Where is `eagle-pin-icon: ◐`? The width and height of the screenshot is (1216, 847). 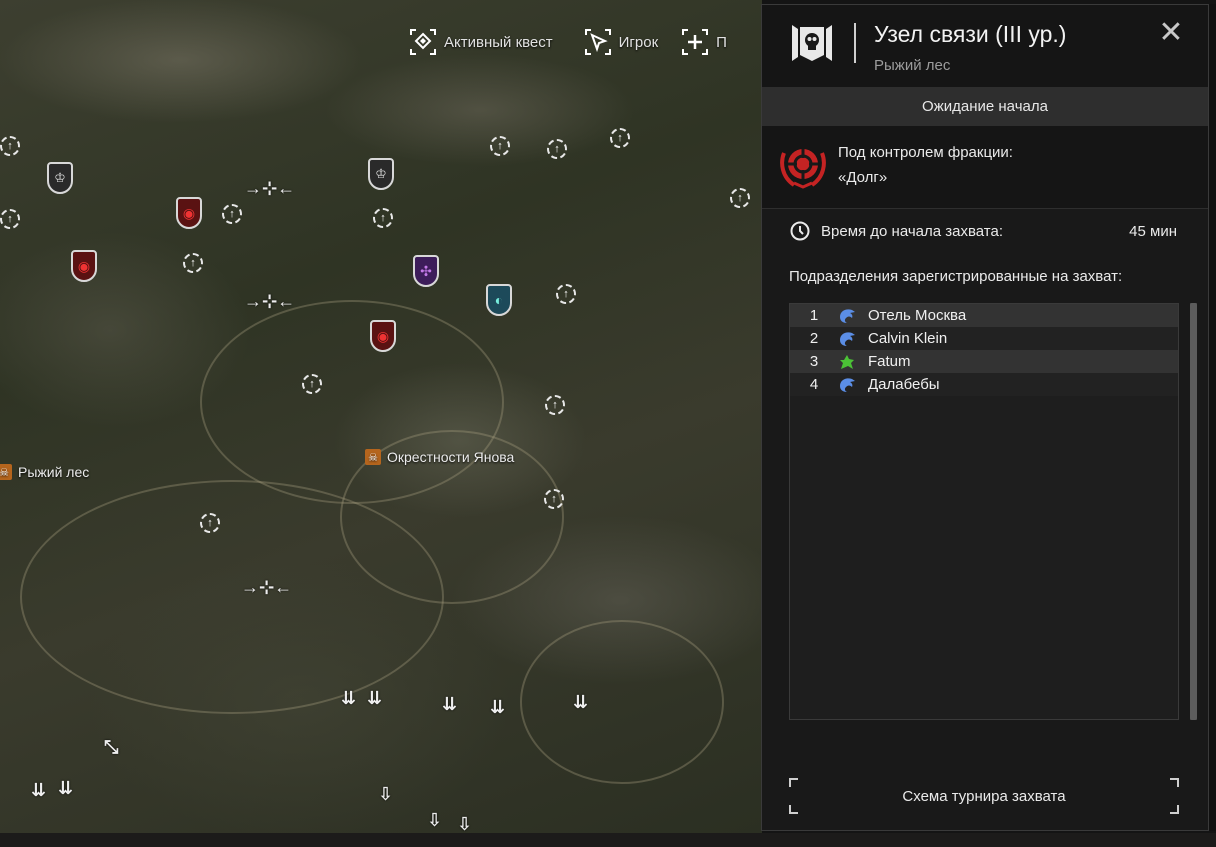
eagle-pin-icon: ◐ is located at coordinates (499, 300).